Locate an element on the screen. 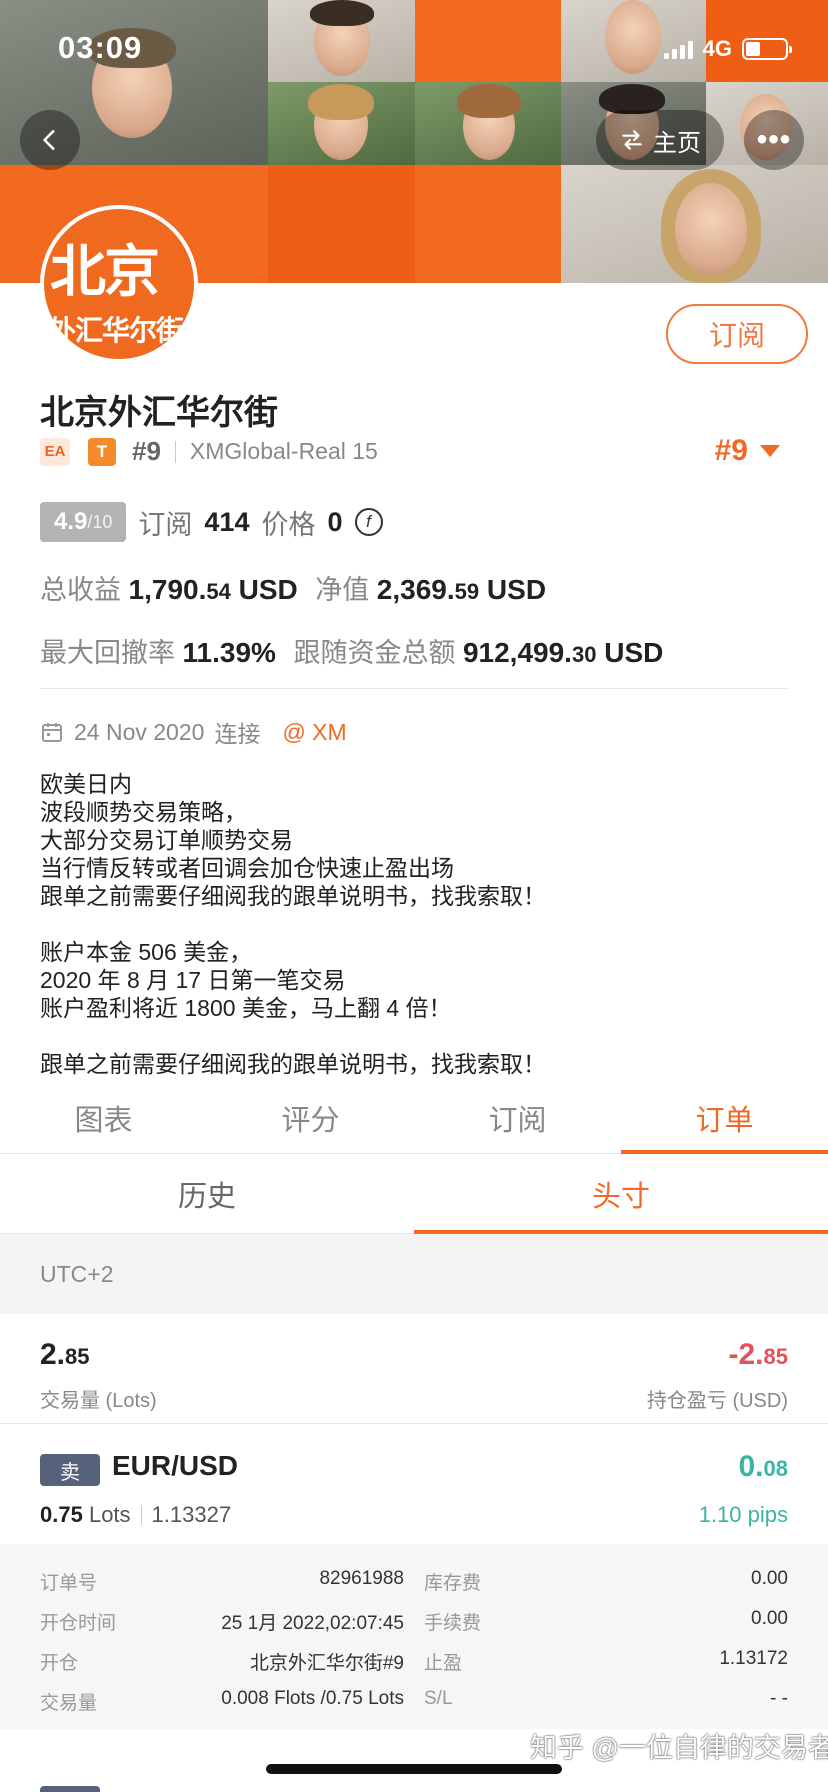 The image size is (828, 1792). swap-icon is located at coordinates (632, 140).